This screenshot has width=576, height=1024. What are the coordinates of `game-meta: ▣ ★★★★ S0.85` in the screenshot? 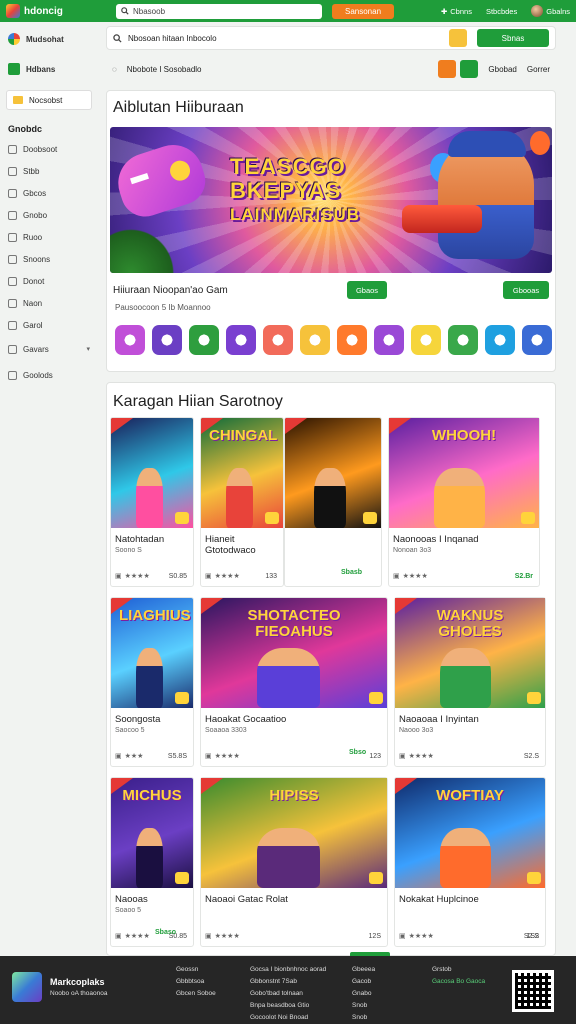 It's located at (151, 936).